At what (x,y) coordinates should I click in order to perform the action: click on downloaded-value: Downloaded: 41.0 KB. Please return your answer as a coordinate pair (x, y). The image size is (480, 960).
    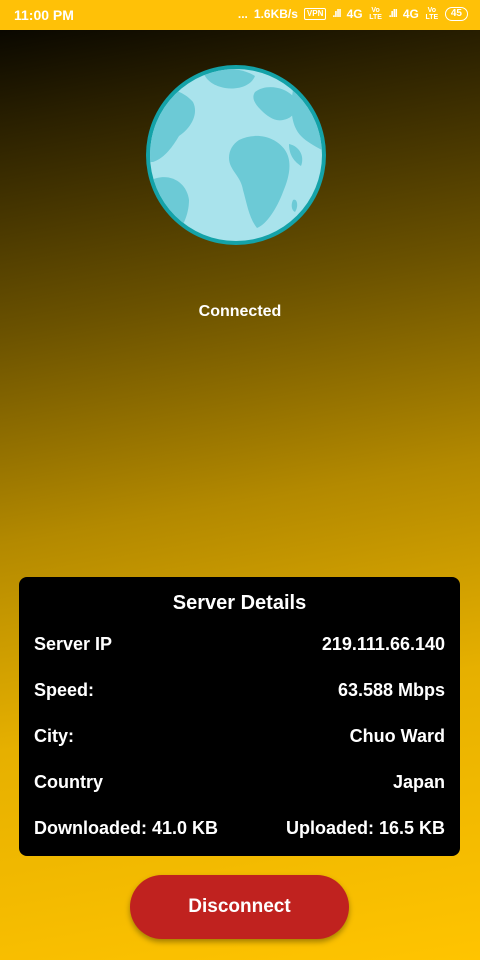
    Looking at the image, I should click on (126, 828).